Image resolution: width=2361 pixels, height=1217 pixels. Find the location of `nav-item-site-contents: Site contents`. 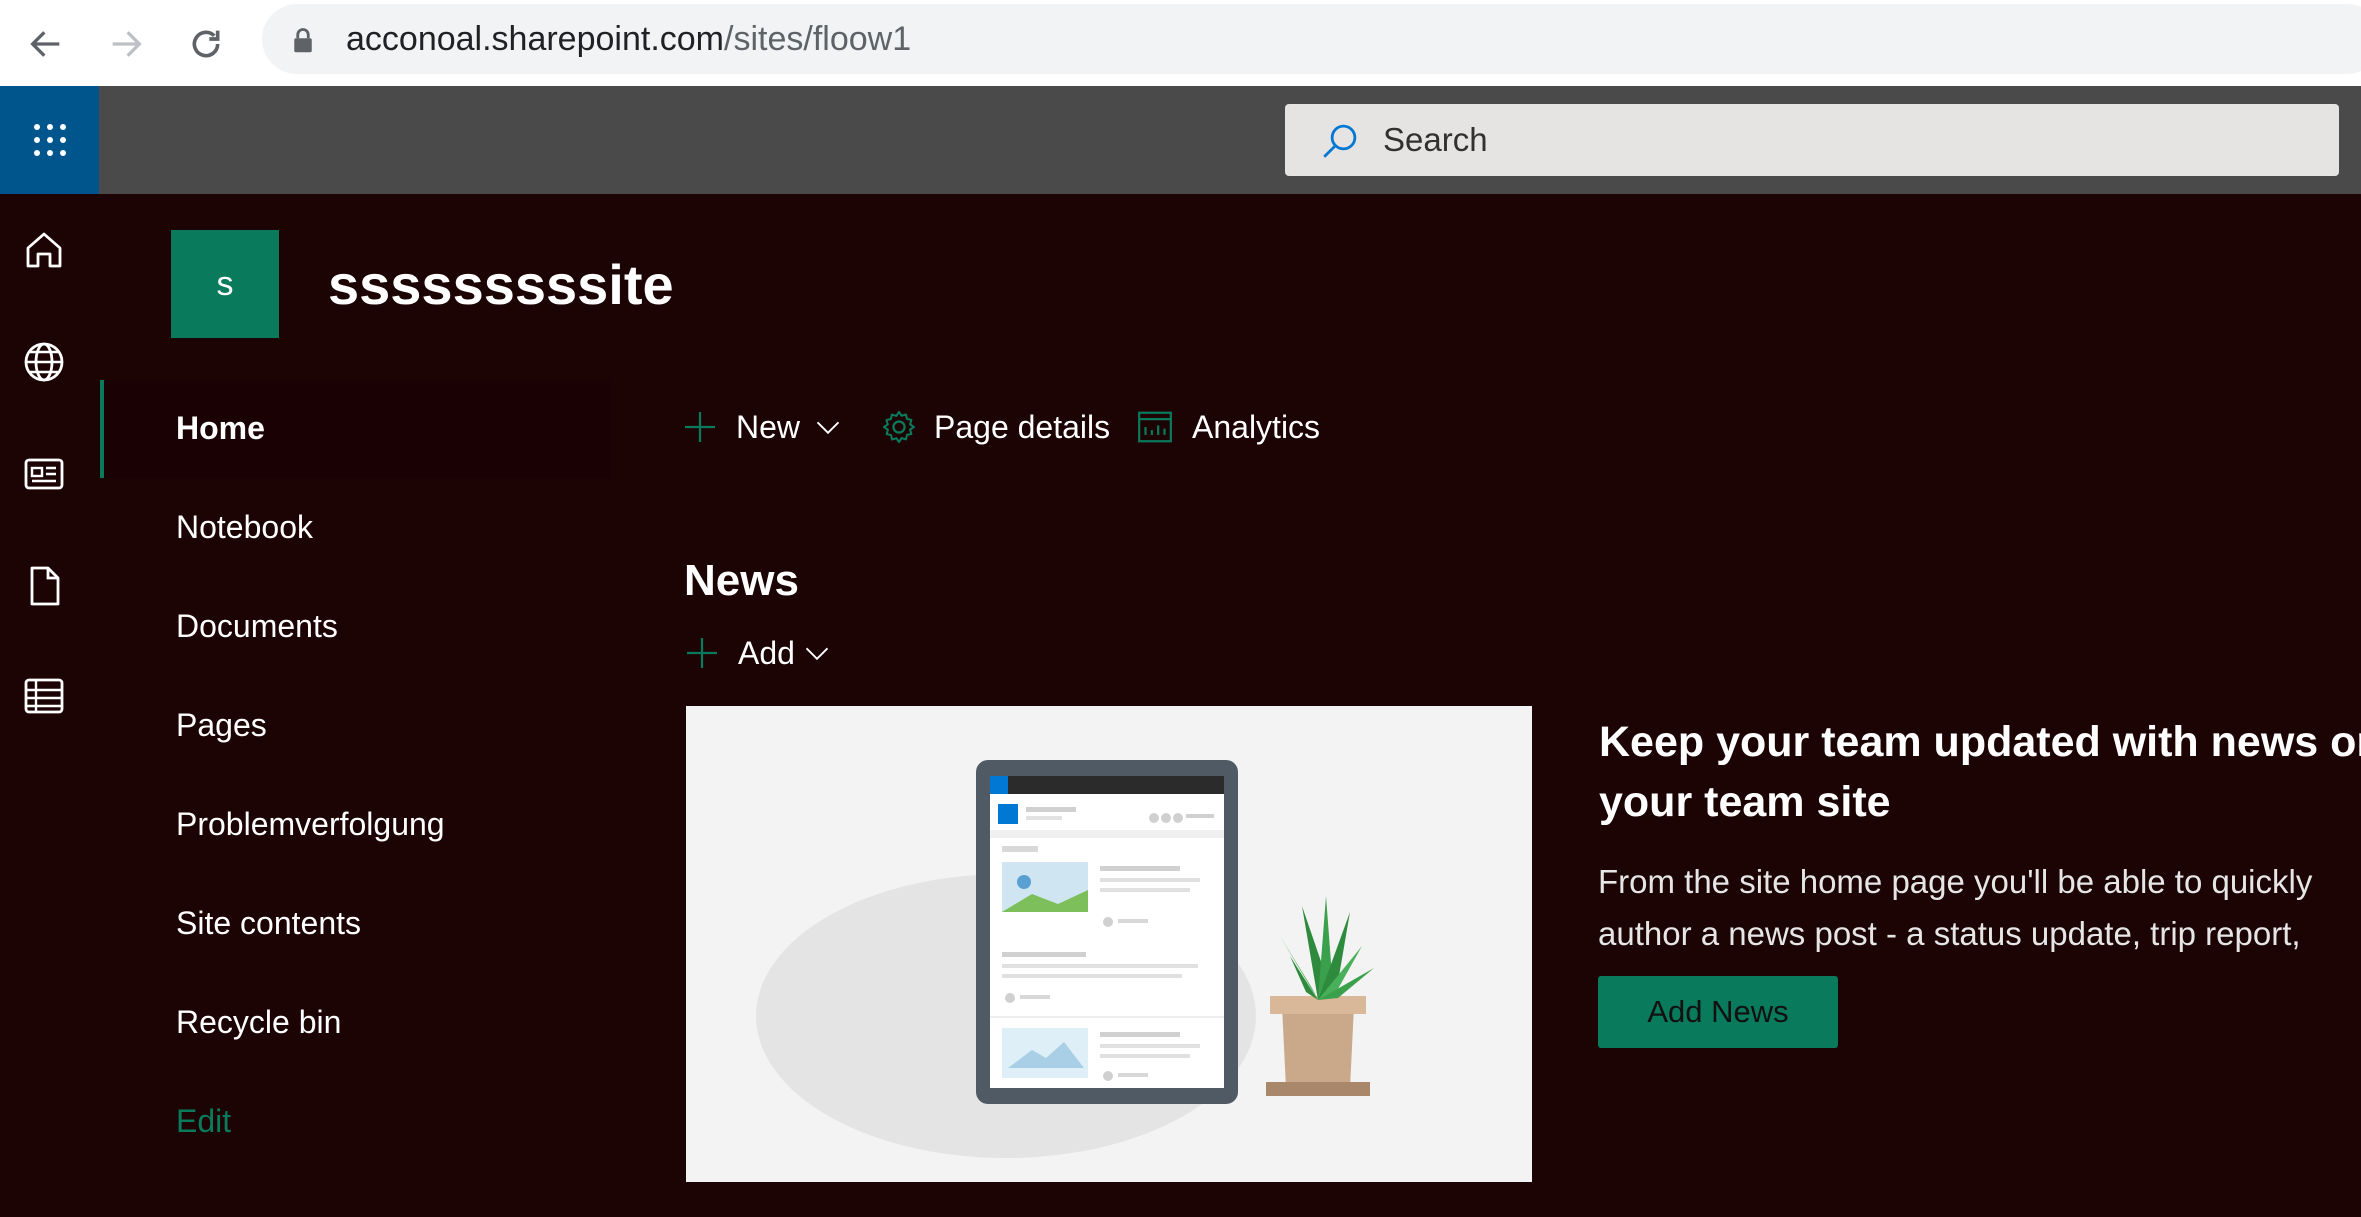

nav-item-site-contents: Site contents is located at coordinates (355, 924).